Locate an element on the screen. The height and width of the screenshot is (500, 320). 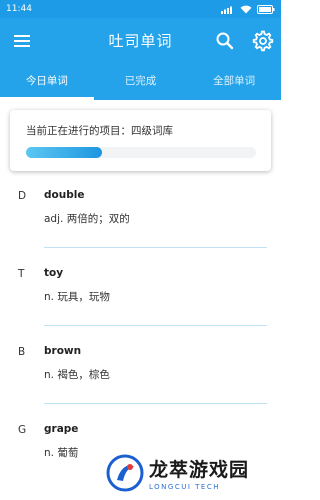
list-item: T toy n. 玩具，玩物 is located at coordinates (140, 295).